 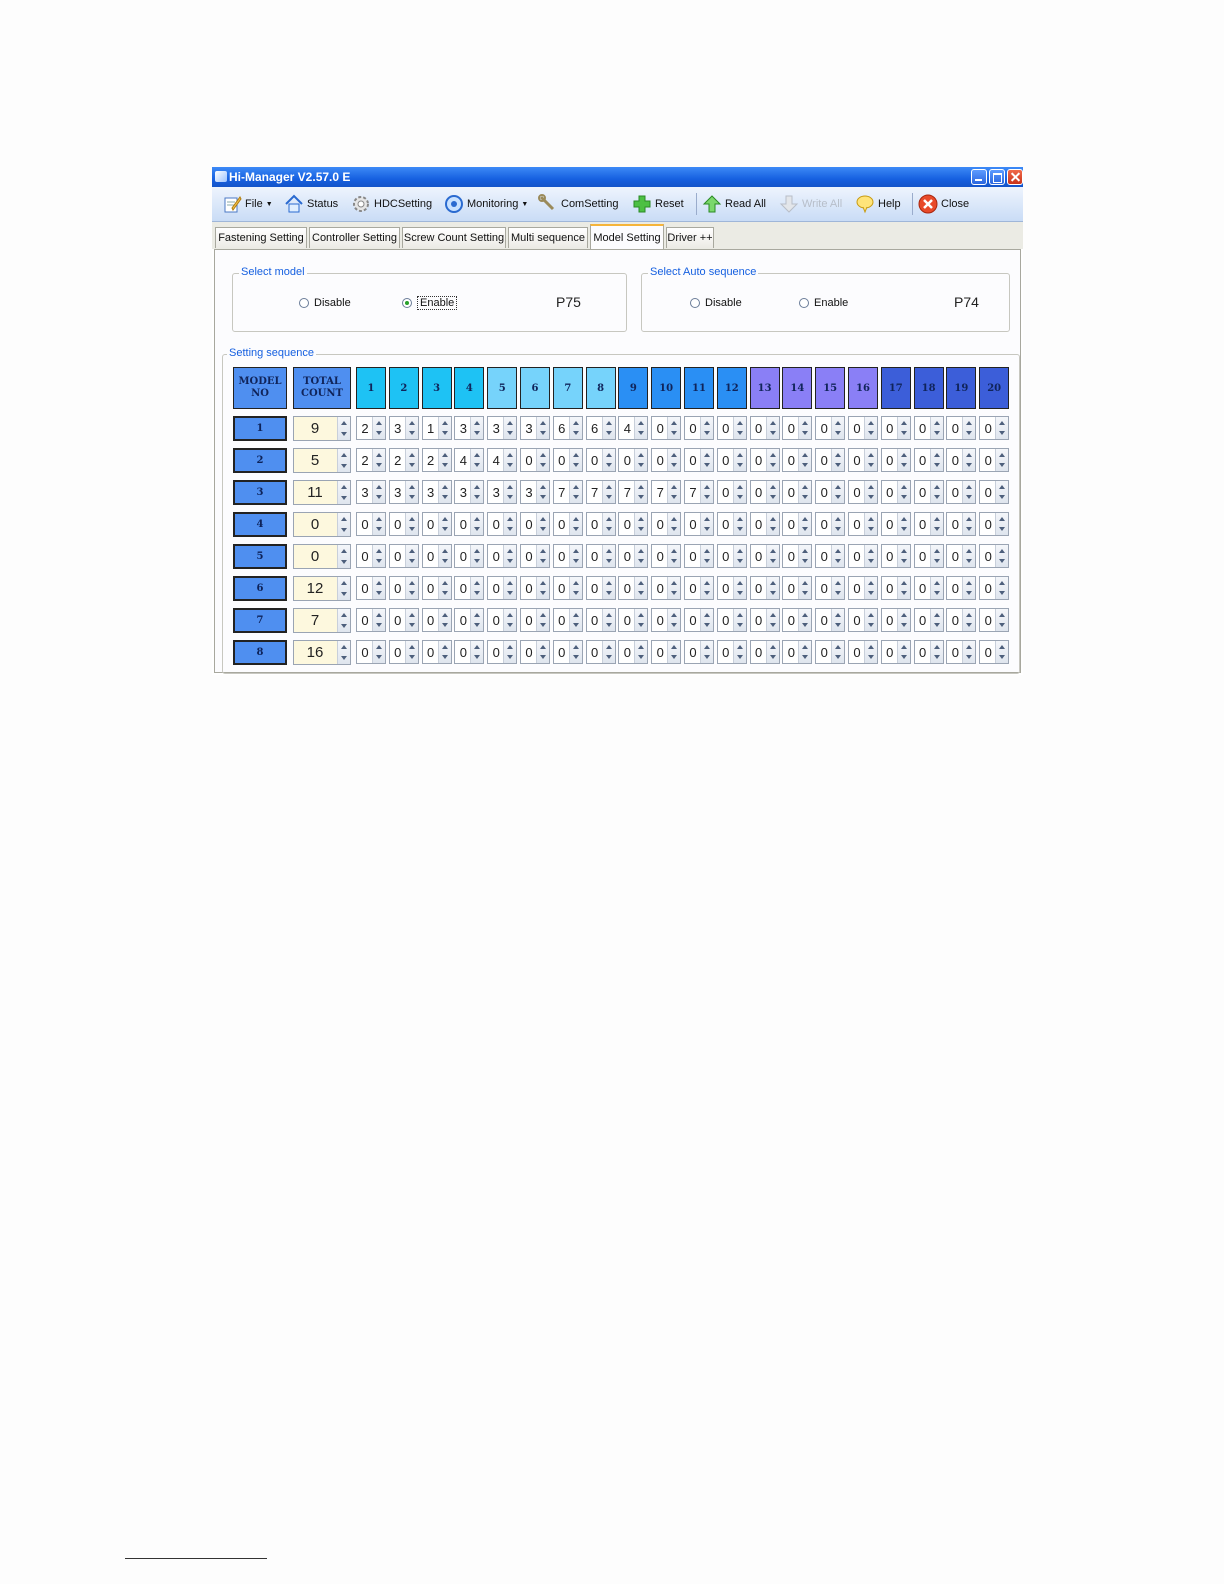 I want to click on step-count-spinner: 7, so click(x=600, y=492).